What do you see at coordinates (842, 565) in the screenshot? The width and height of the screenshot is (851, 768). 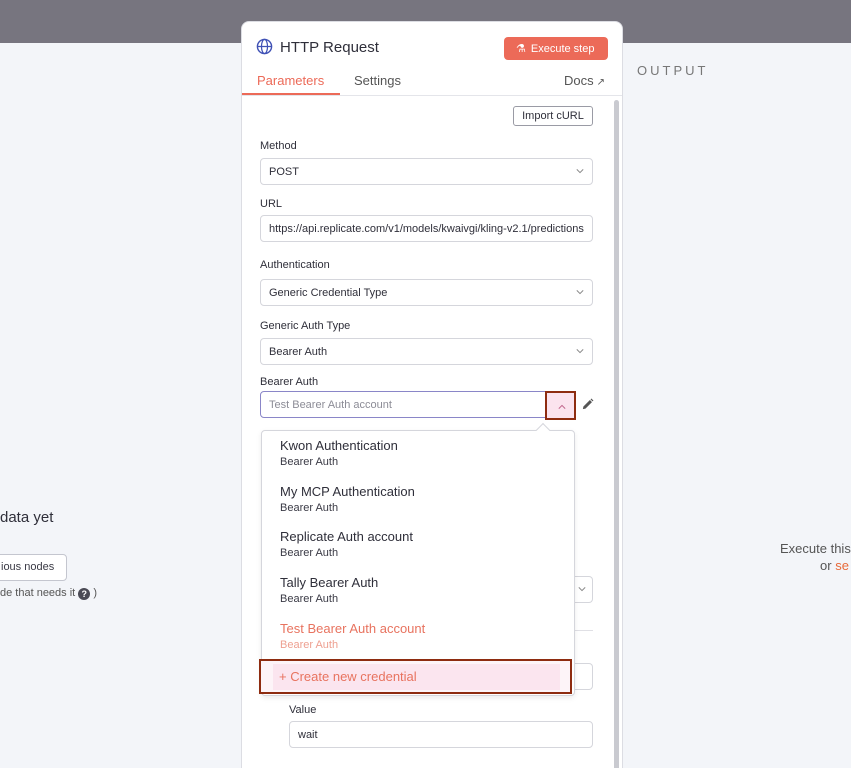 I see `output-hint-link: se` at bounding box center [842, 565].